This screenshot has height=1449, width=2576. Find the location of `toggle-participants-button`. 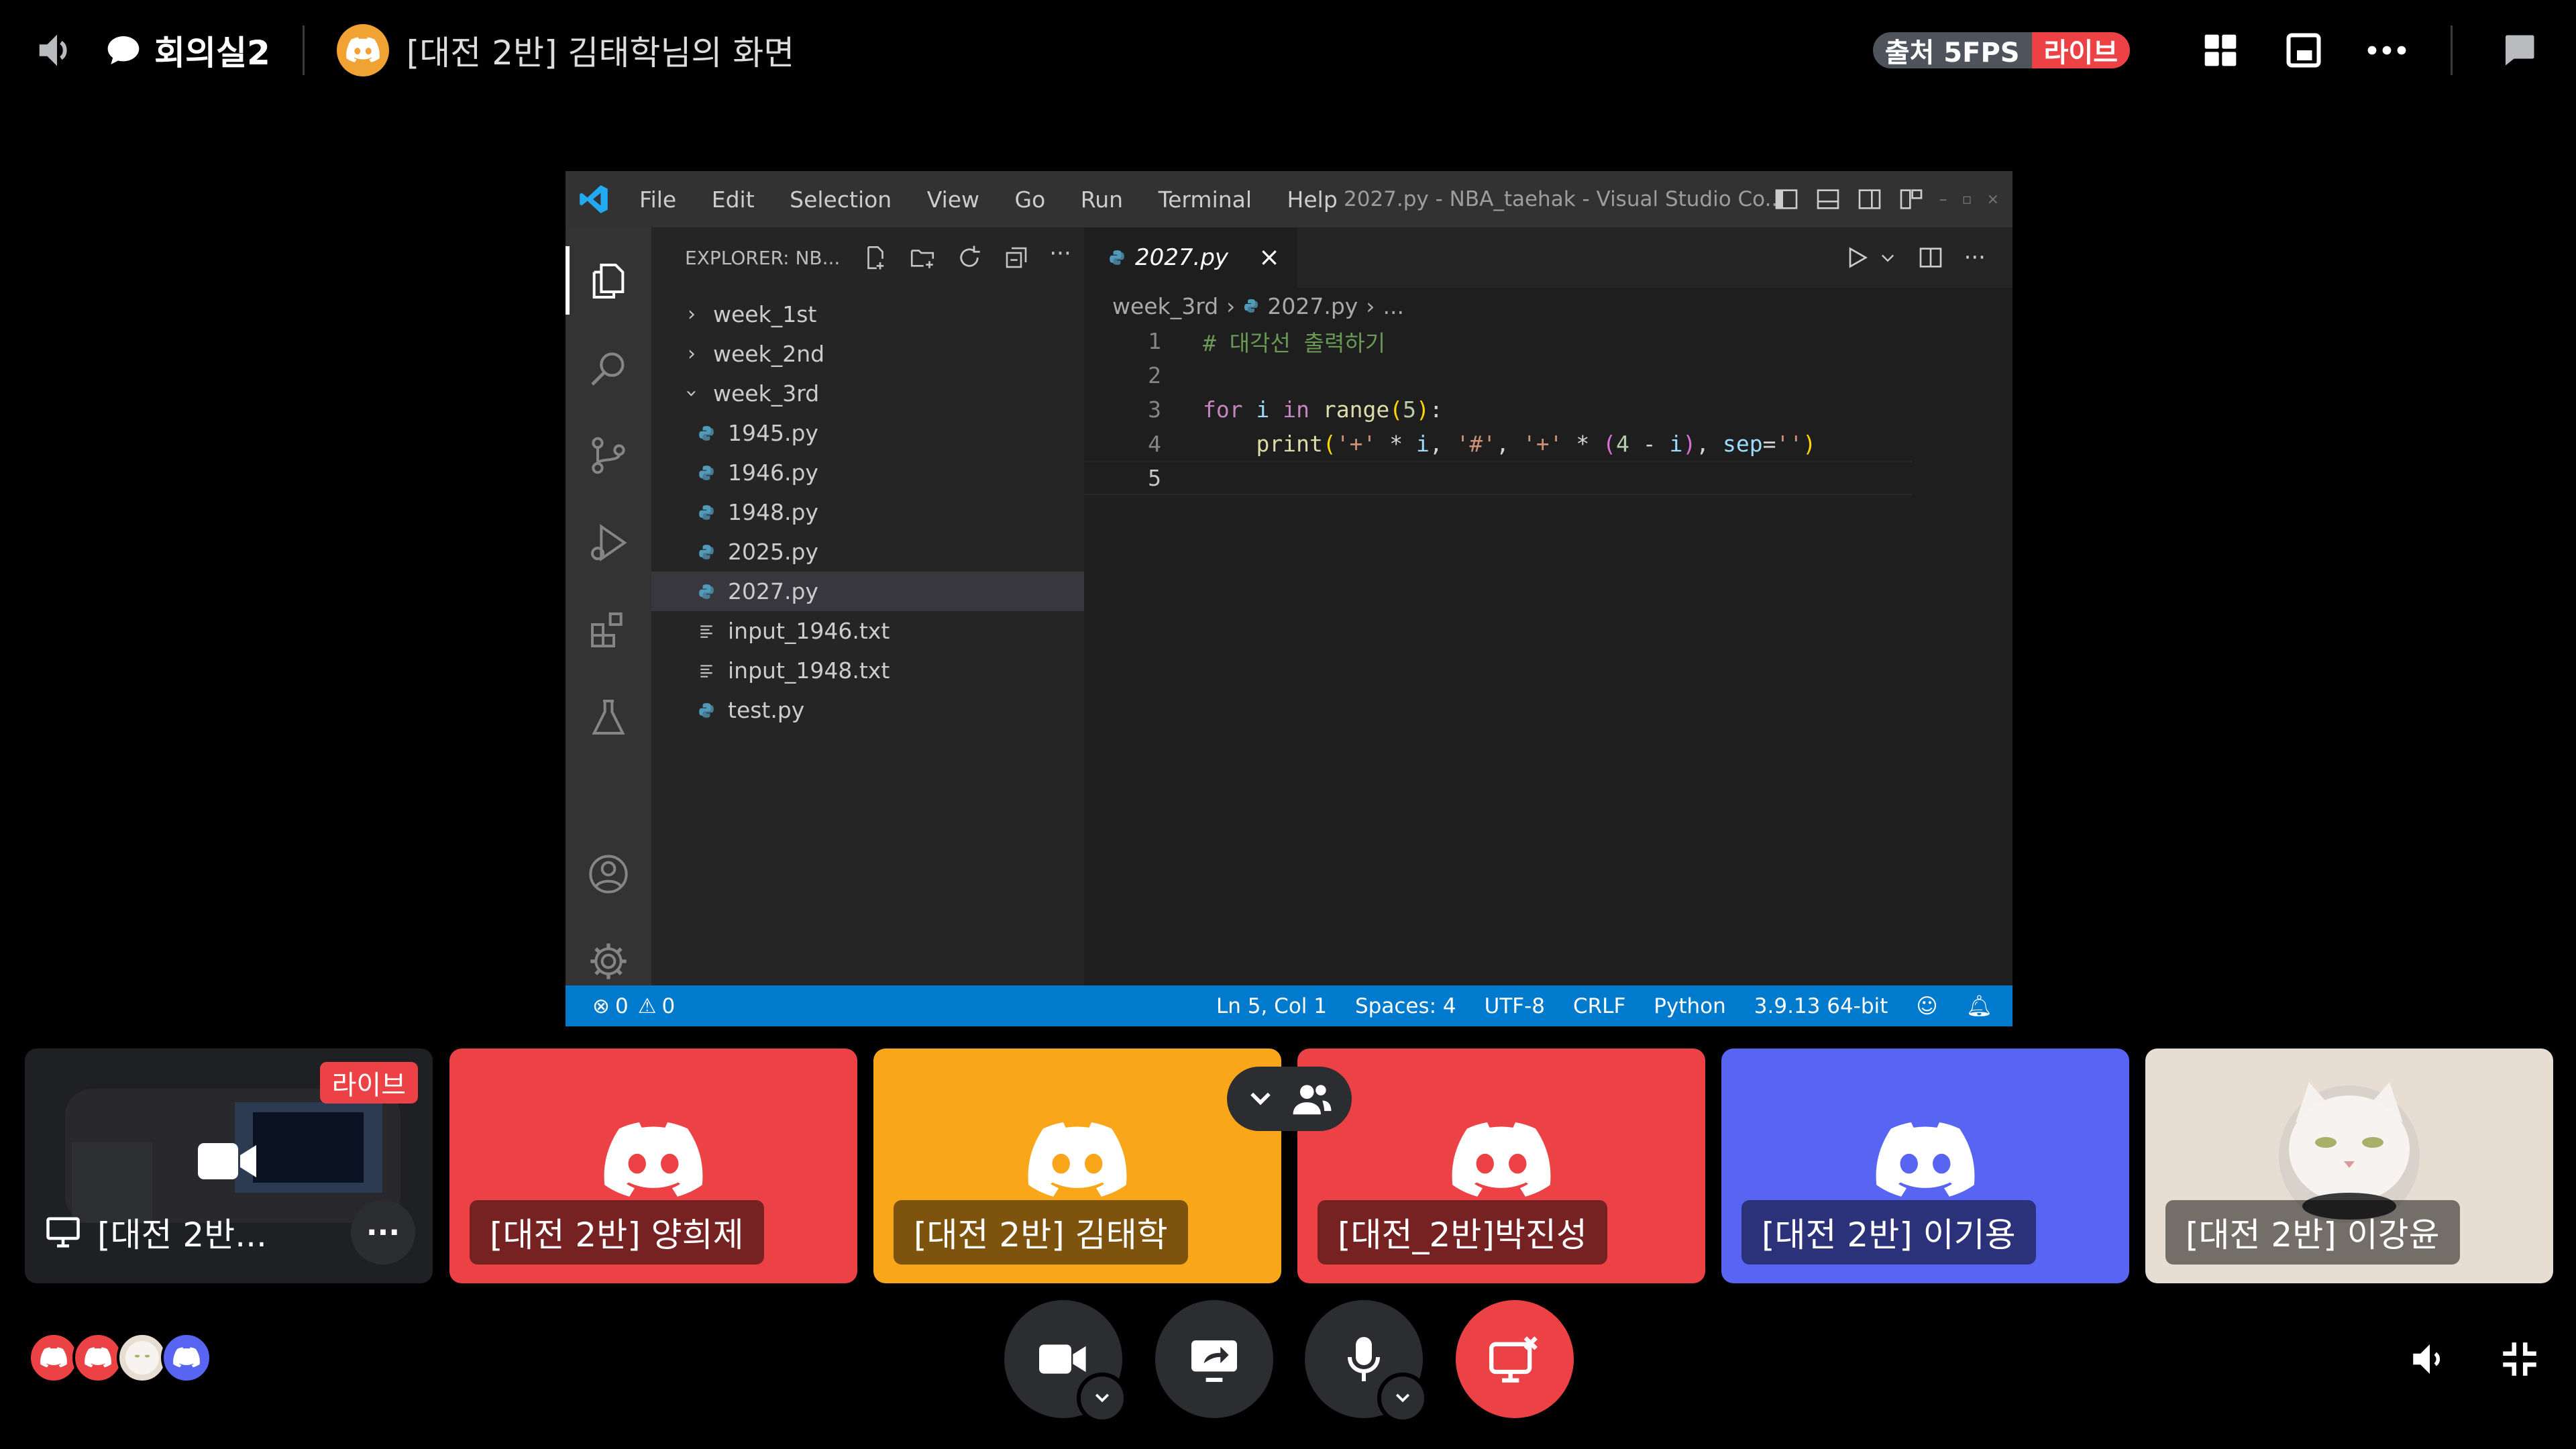

toggle-participants-button is located at coordinates (1289, 1099).